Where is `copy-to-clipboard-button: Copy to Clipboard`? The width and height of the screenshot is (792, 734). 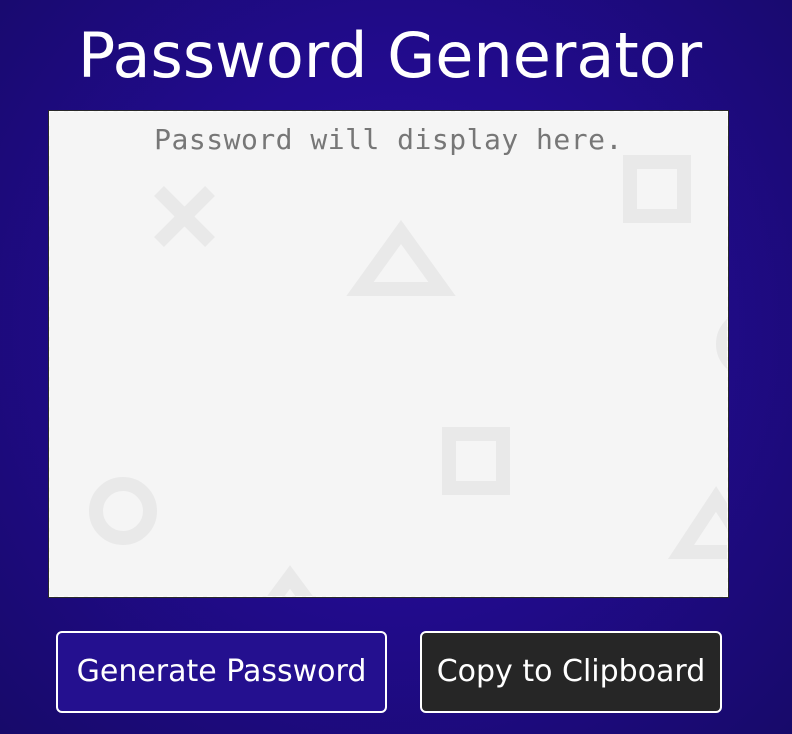 copy-to-clipboard-button: Copy to Clipboard is located at coordinates (571, 672).